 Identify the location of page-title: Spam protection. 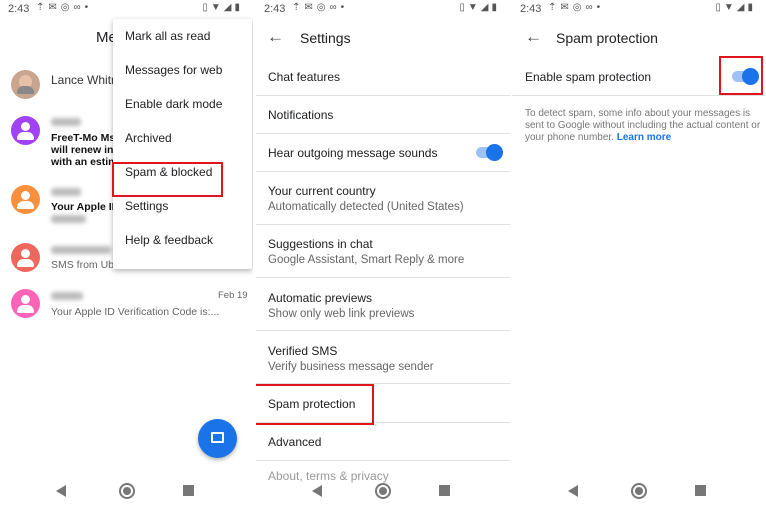
(607, 38).